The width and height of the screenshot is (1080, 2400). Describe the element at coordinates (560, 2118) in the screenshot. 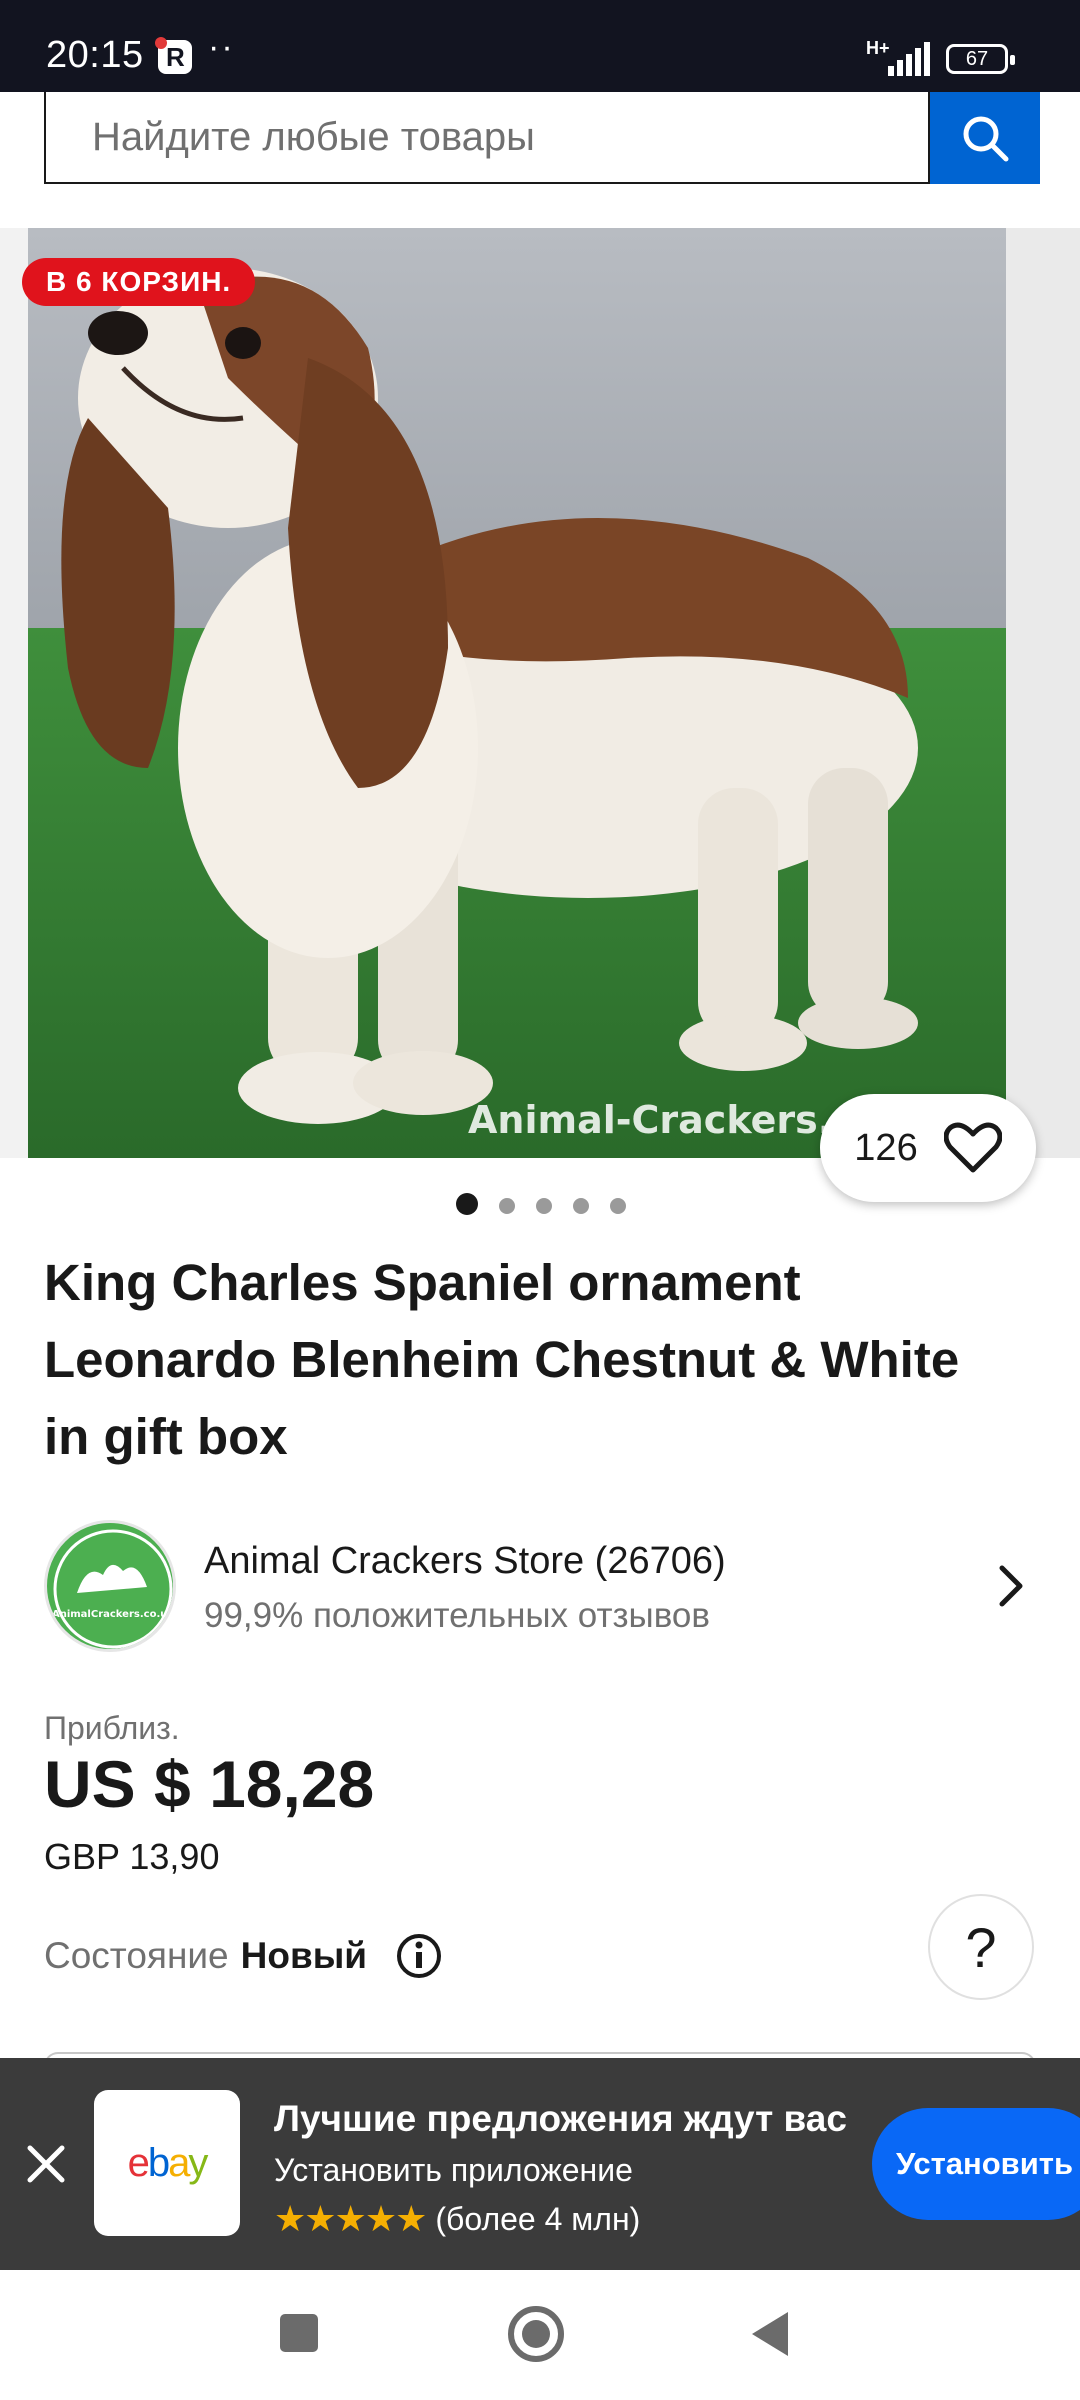

I see `banner-title: Лучшие предложения ждут вас` at that location.